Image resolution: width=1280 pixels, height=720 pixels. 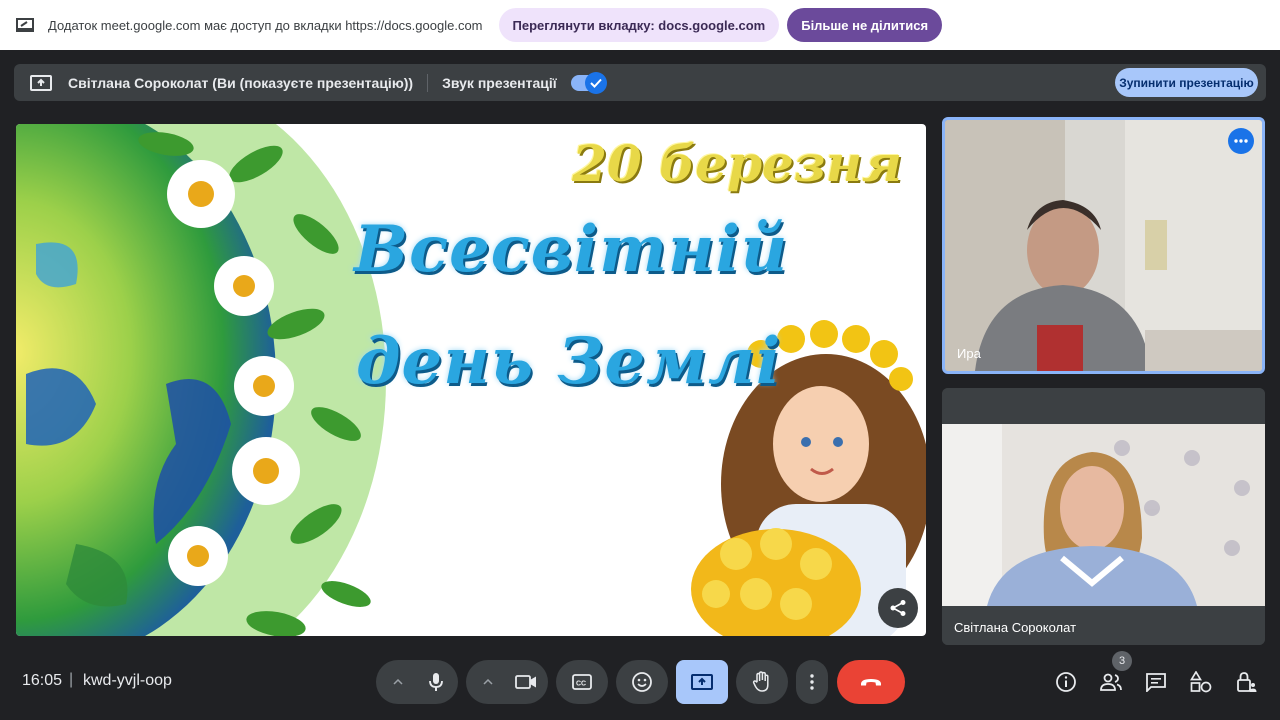 I want to click on camera-button, so click(x=526, y=682).